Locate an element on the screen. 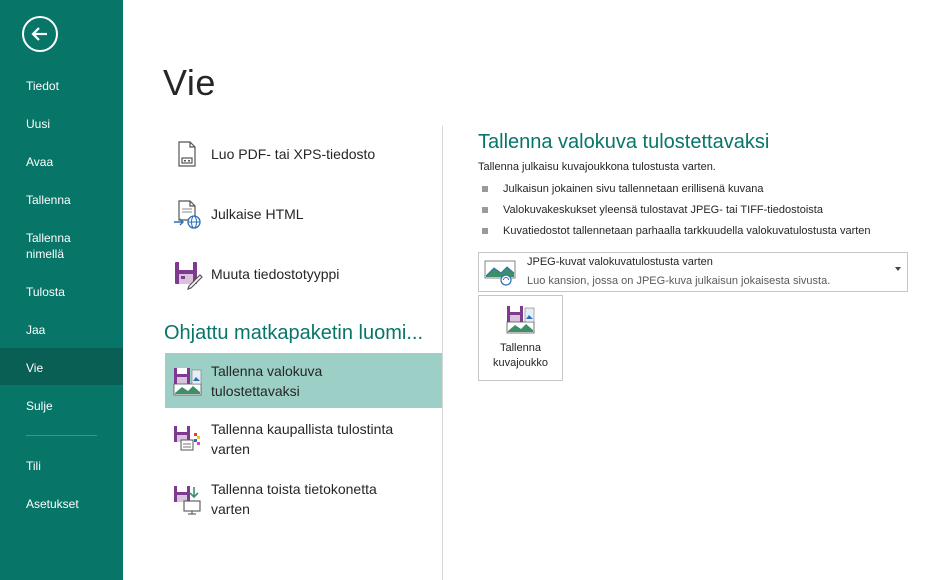  option-save-photo-printing: Tallenna valokuva tulostettavaksi is located at coordinates (303, 380).